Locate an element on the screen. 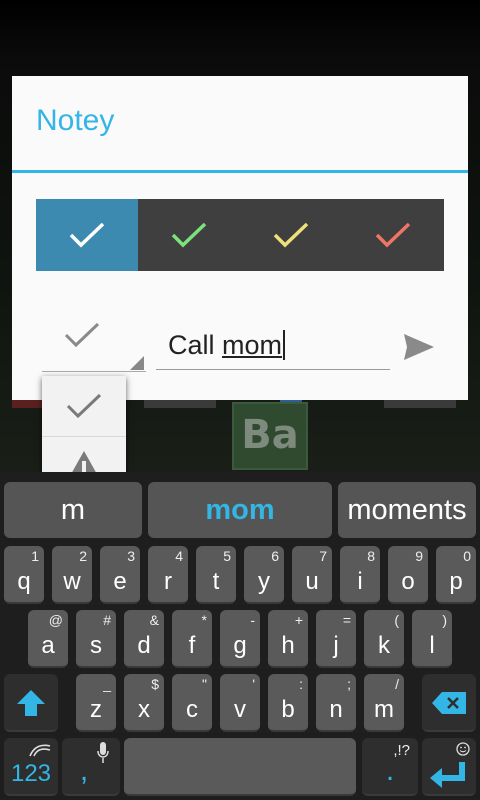 The width and height of the screenshot is (480, 800). key-r: 4r is located at coordinates (168, 575).